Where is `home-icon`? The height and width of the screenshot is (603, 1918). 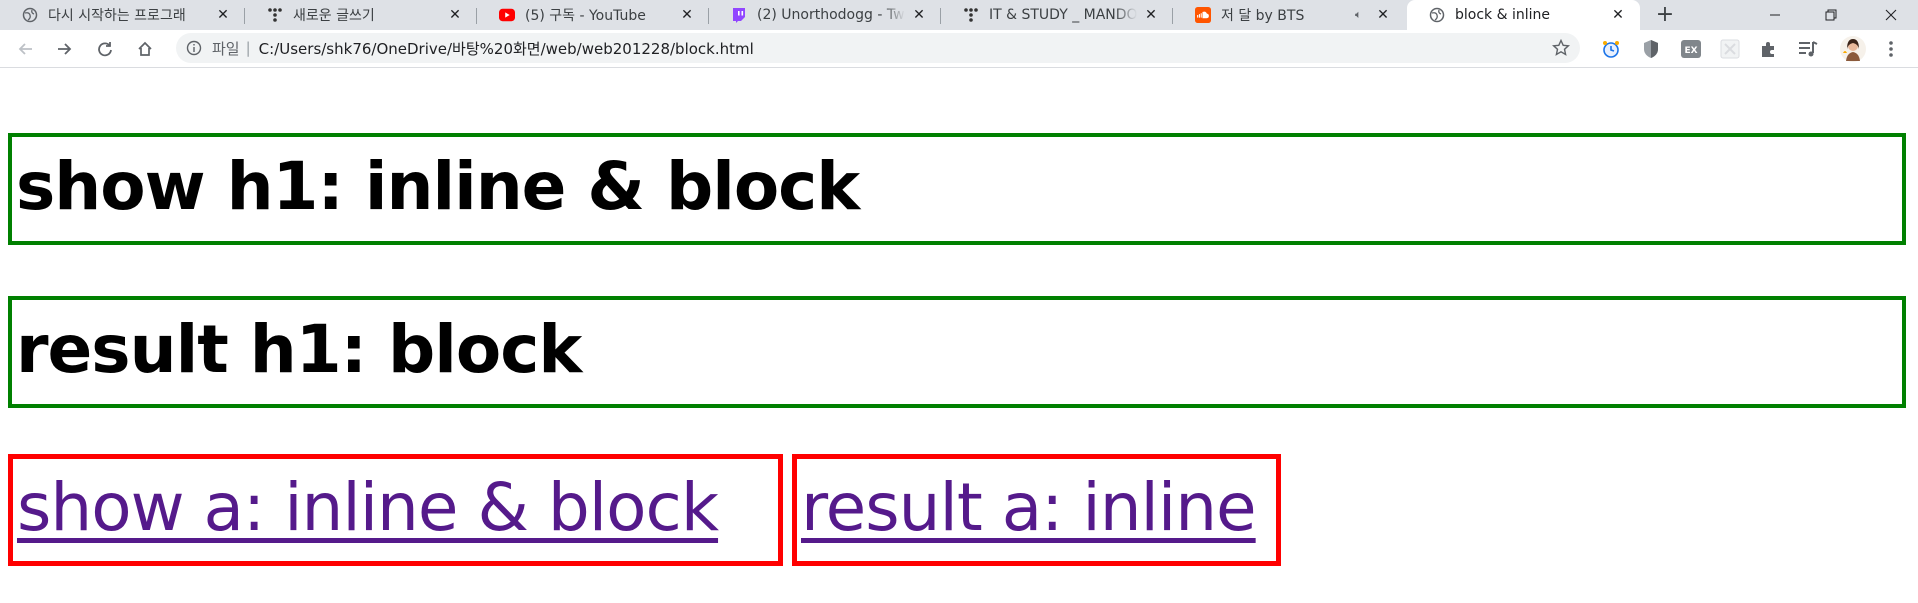 home-icon is located at coordinates (145, 48).